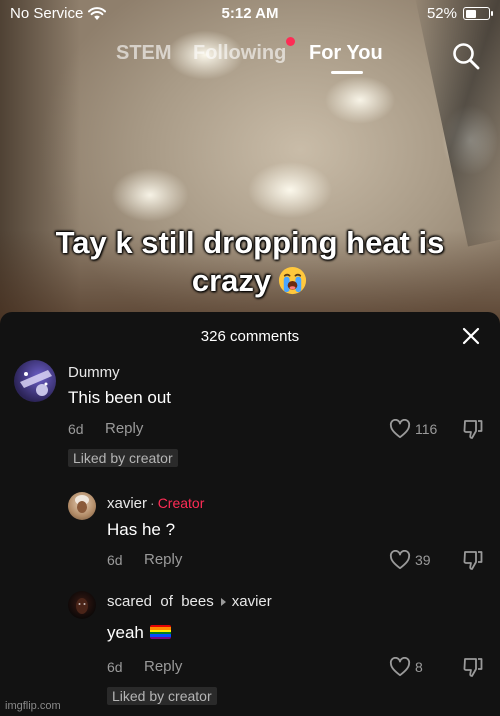 Image resolution: width=500 pixels, height=716 pixels. I want to click on top-nav: STEM Following For You, so click(250, 56).